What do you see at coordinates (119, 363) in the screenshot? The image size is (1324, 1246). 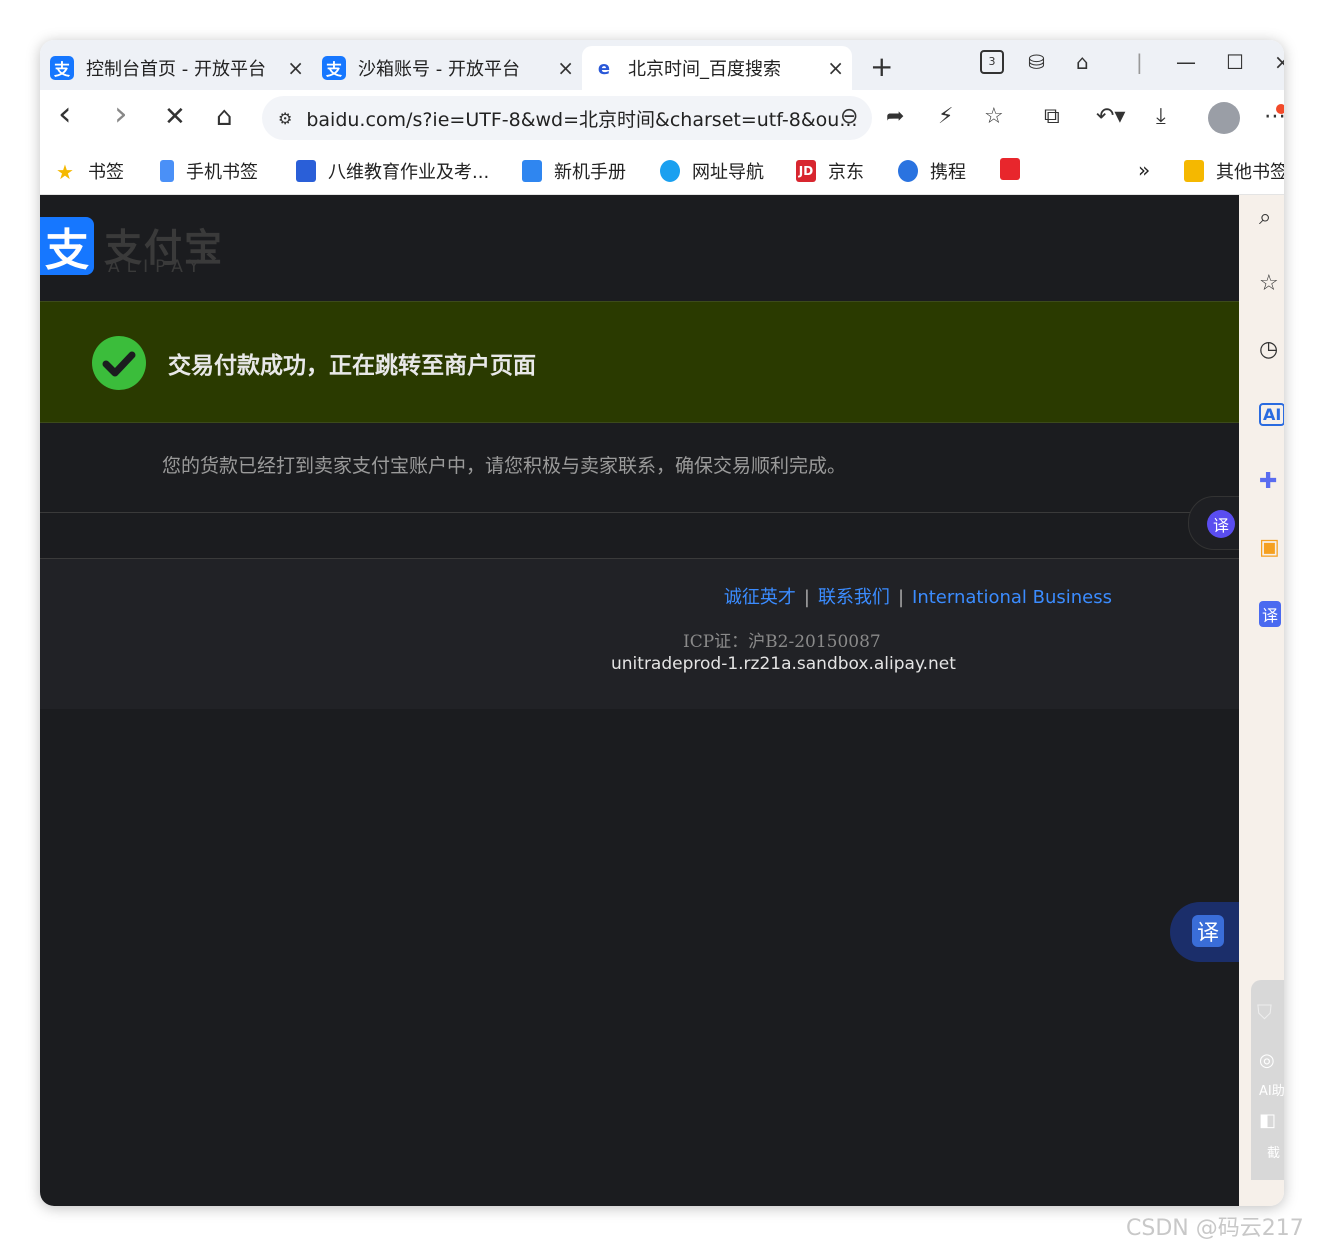 I see `check-icon` at bounding box center [119, 363].